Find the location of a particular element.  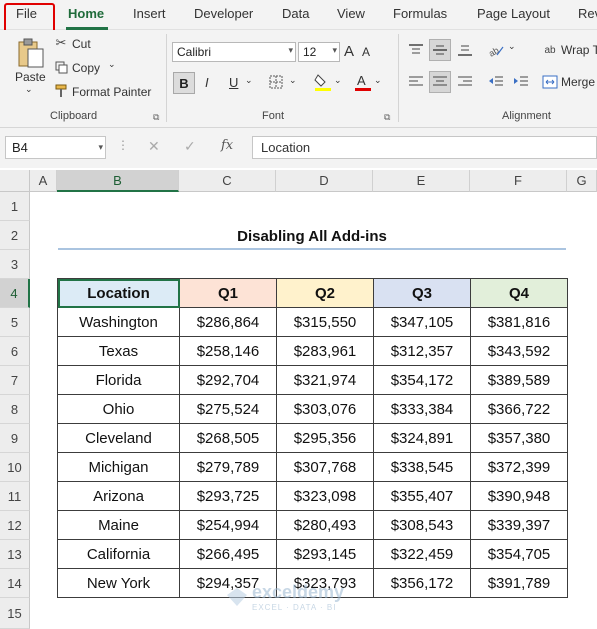

table-cell: $322,459 is located at coordinates (422, 554).